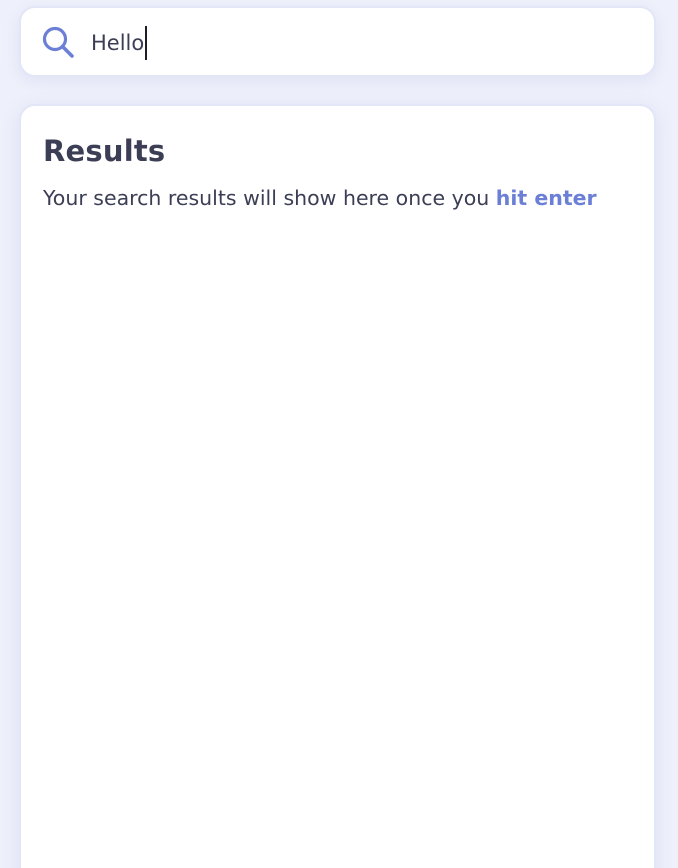  Describe the element at coordinates (146, 43) in the screenshot. I see `text-caret` at that location.